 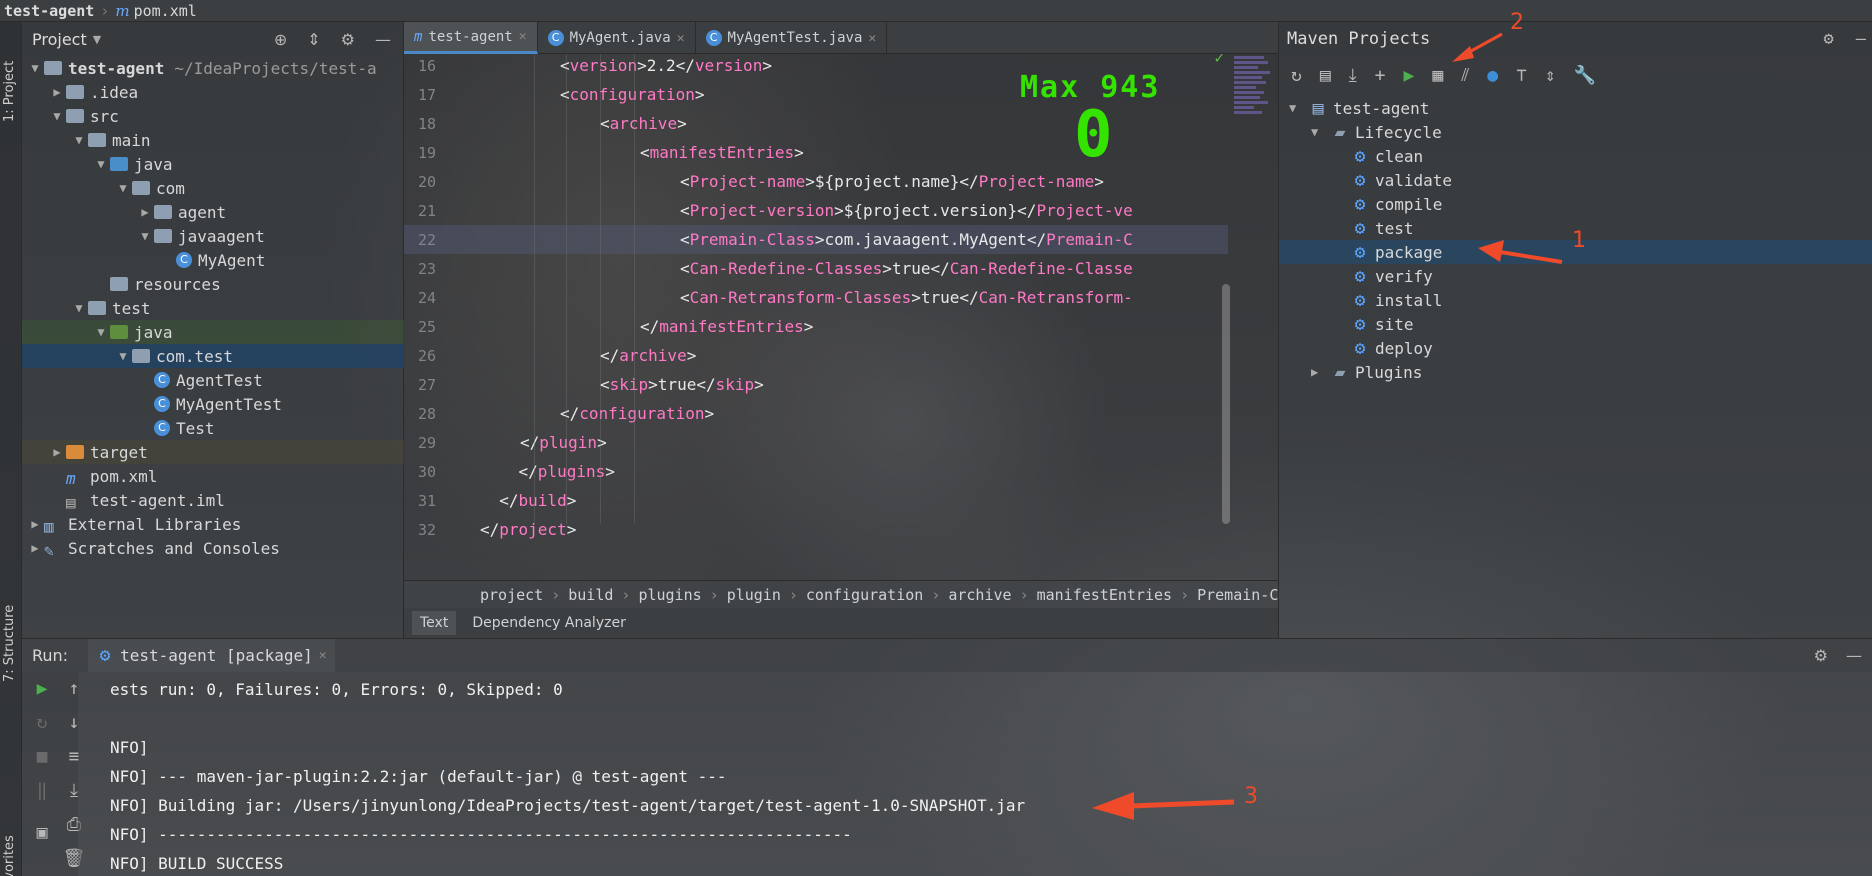 What do you see at coordinates (1251, 796) in the screenshot?
I see `annotation-number: 3` at bounding box center [1251, 796].